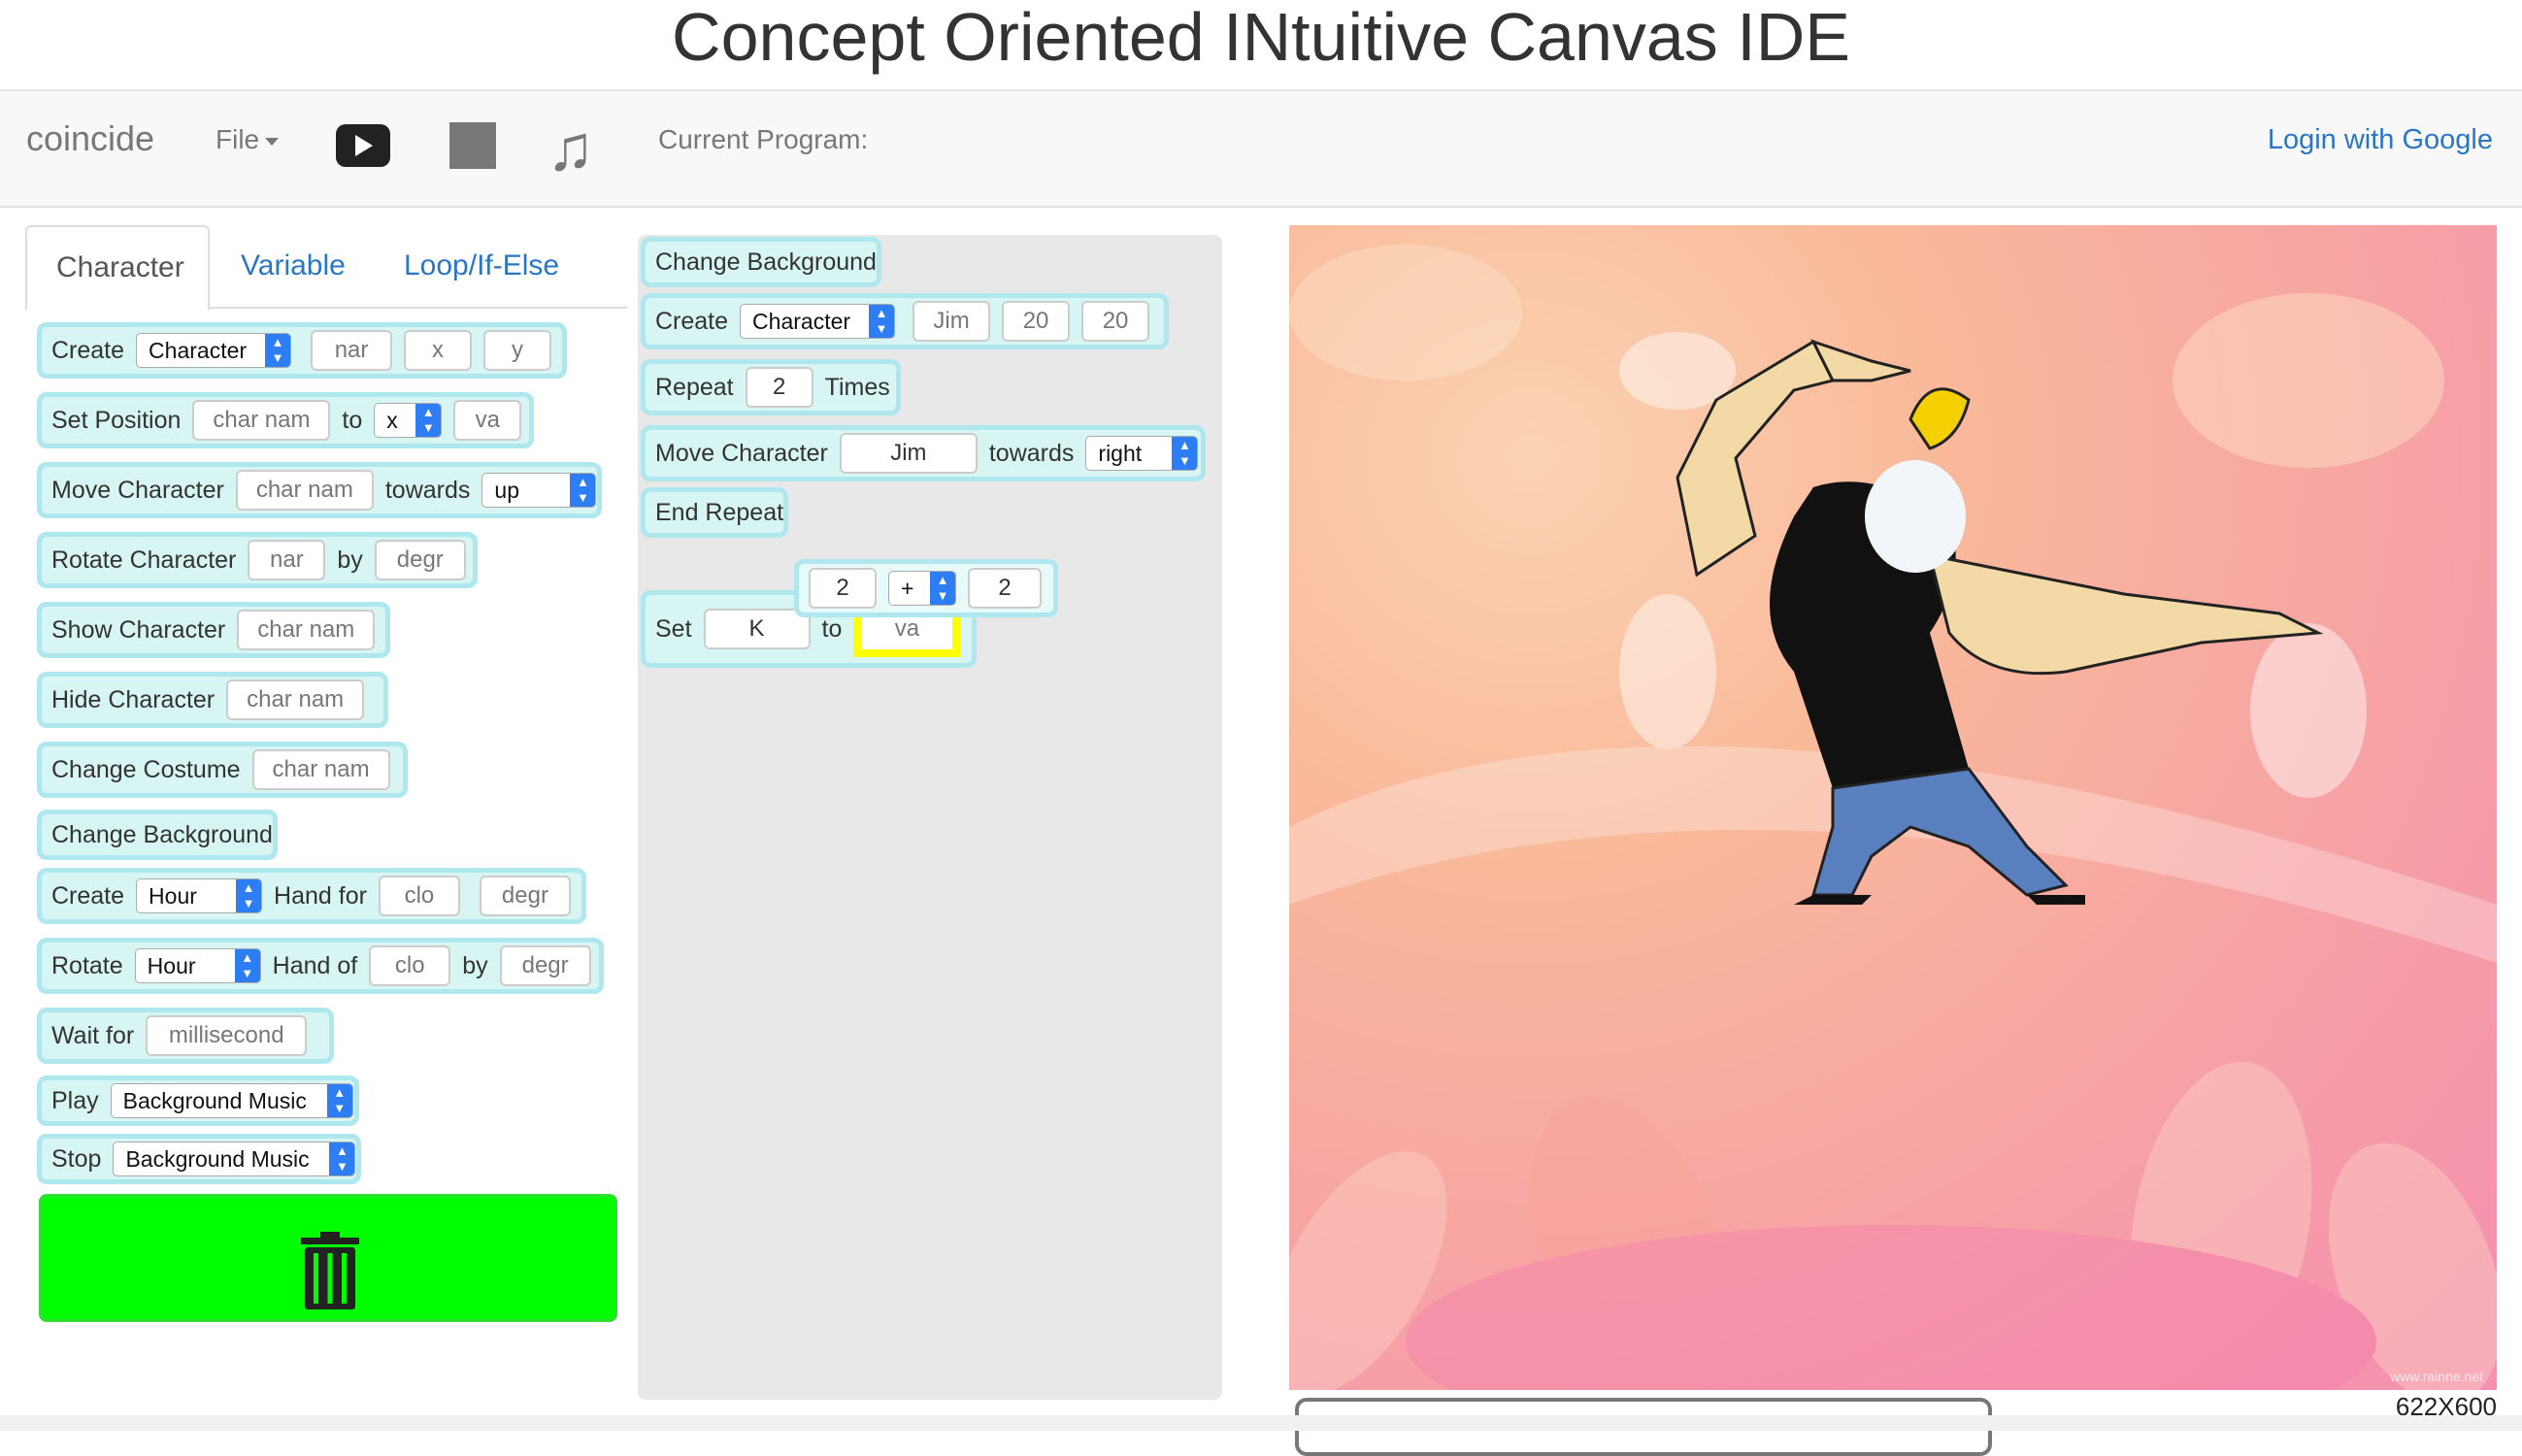 This screenshot has width=2522, height=1456. Describe the element at coordinates (1036, 321) in the screenshot. I see `x-input: 20` at that location.